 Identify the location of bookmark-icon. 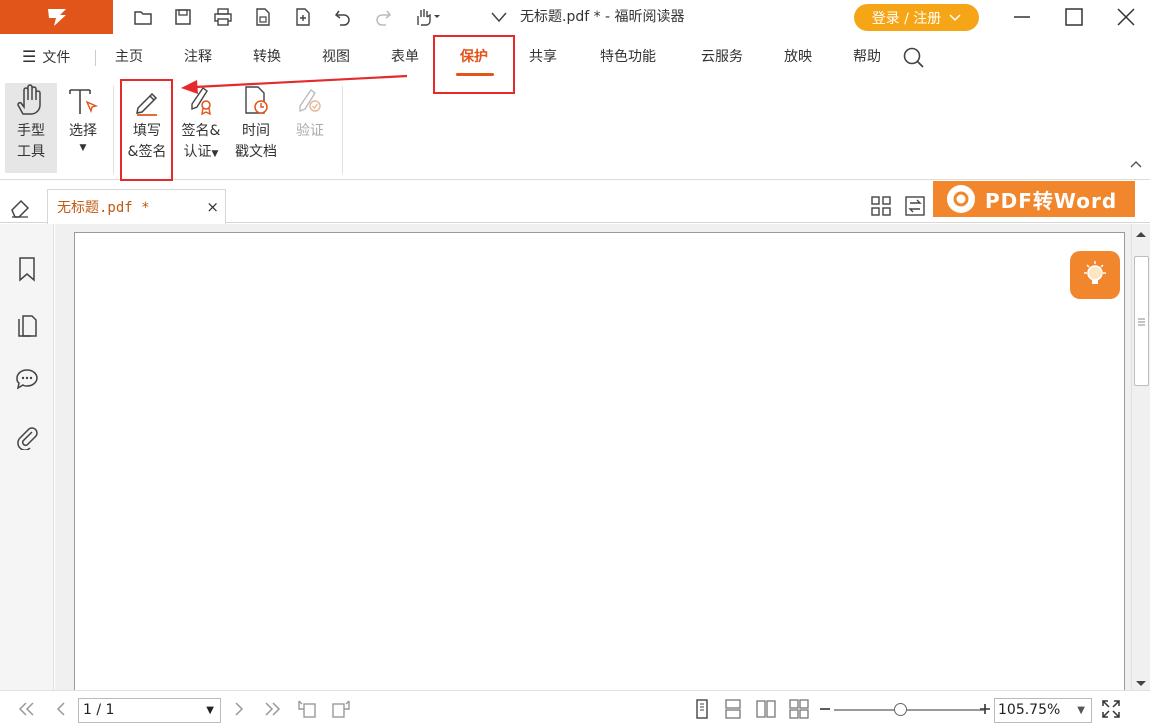
(27, 269).